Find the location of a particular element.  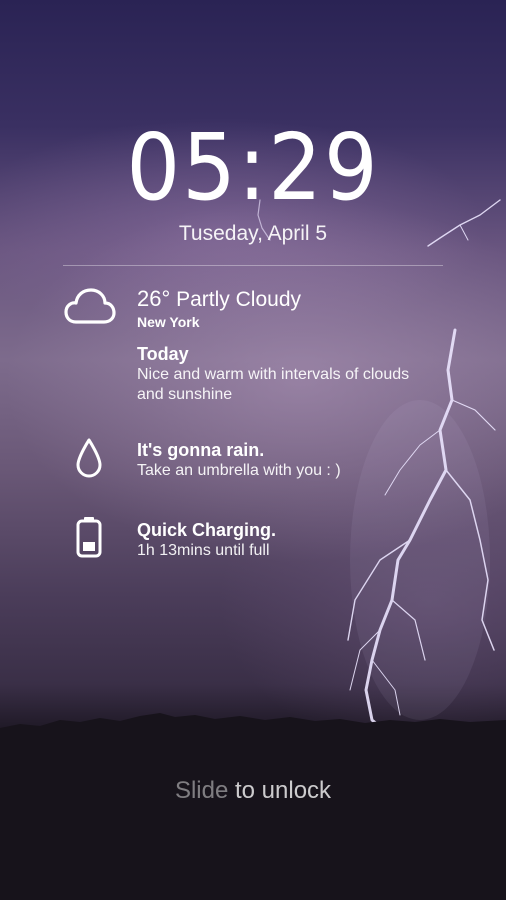

charging-title: Quick Charging. is located at coordinates (207, 530).